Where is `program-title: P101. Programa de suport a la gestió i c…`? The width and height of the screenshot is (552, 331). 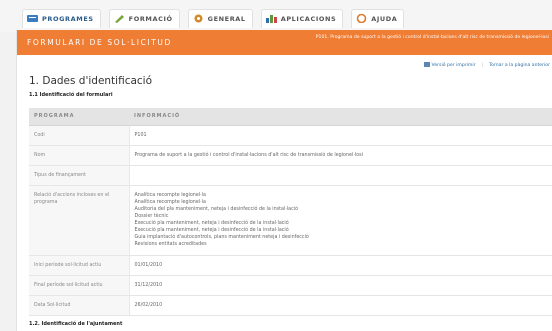
program-title: P101. Programa de suport a la gestió i c… is located at coordinates (432, 37).